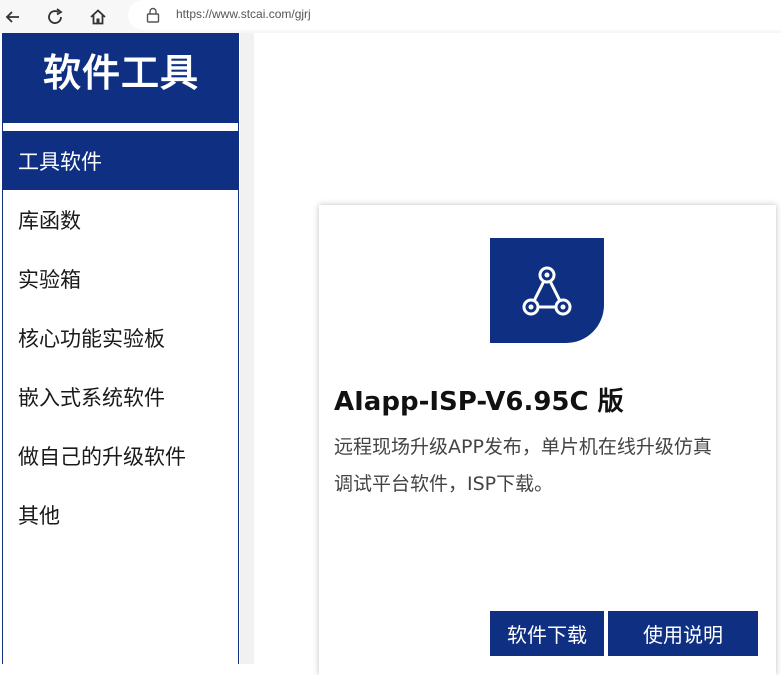 The height and width of the screenshot is (675, 781). I want to click on back-arrow-icon, so click(13, 17).